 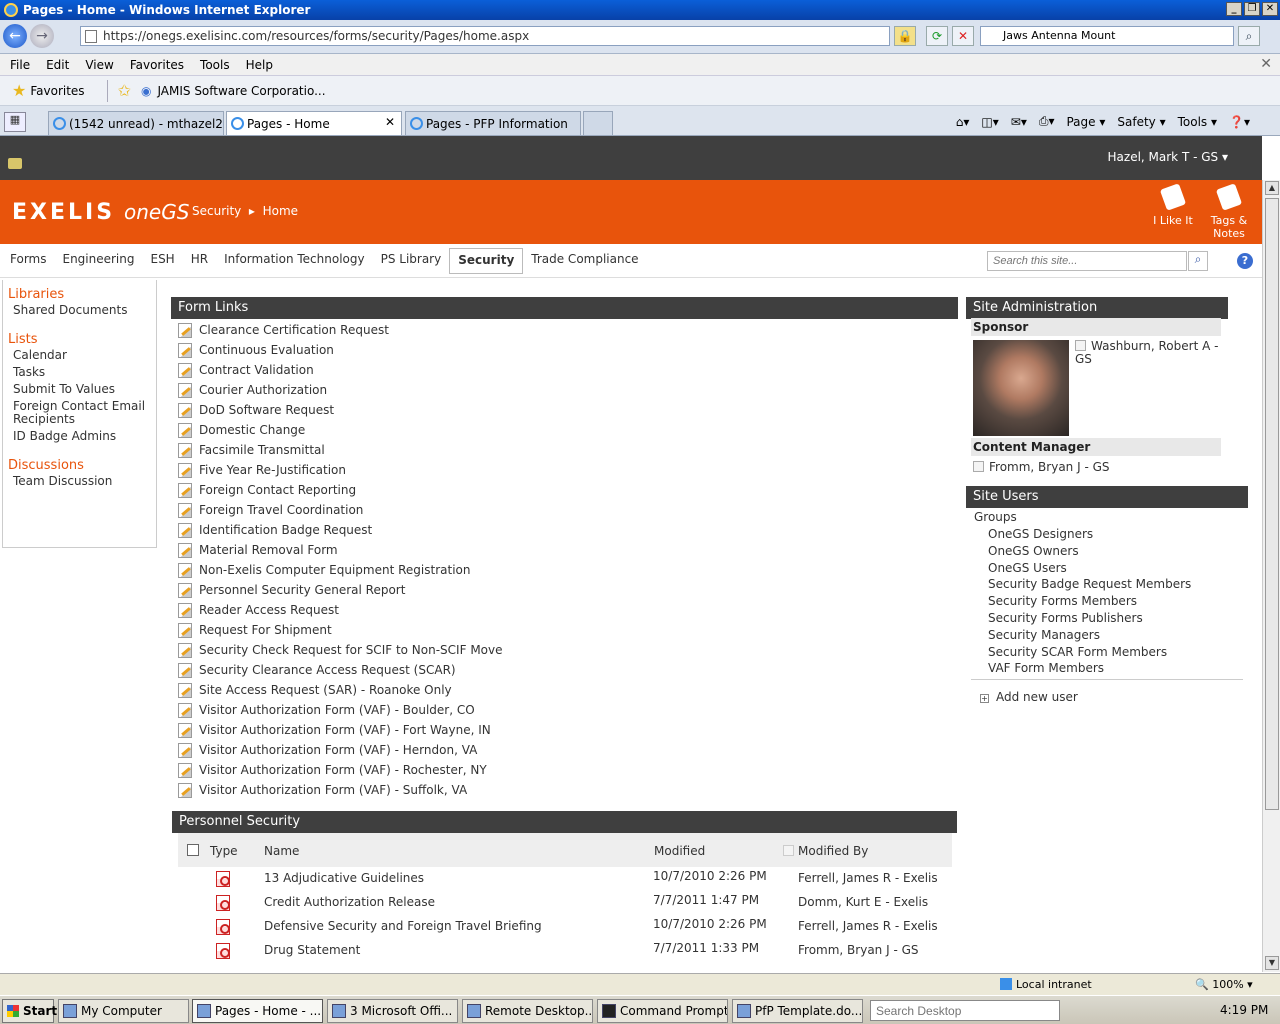 What do you see at coordinates (1087, 261) in the screenshot?
I see `site-search-input` at bounding box center [1087, 261].